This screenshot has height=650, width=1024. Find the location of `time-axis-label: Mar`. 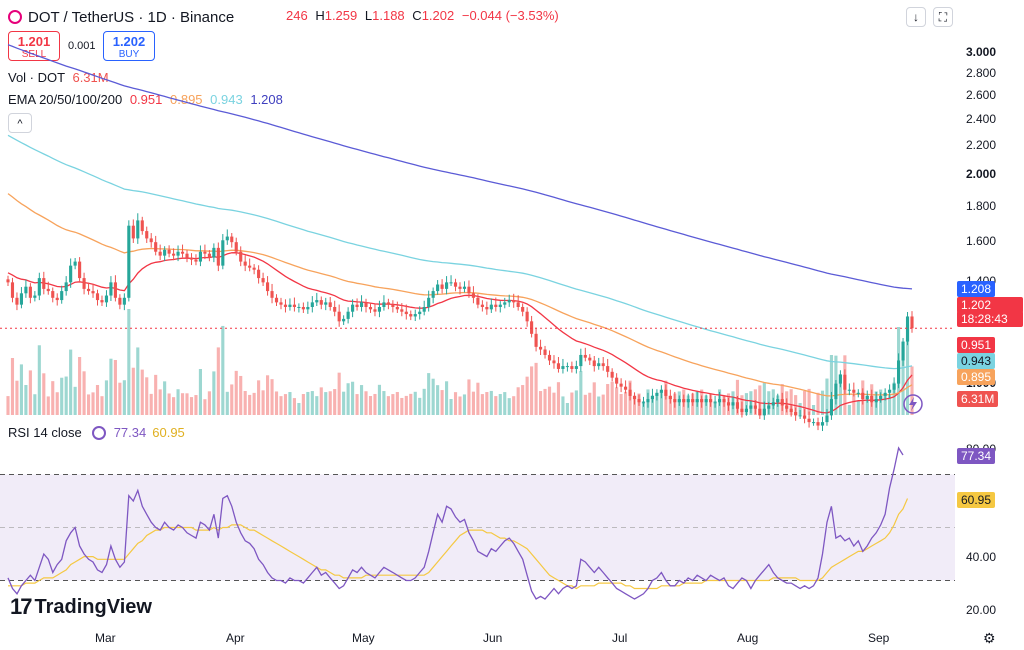

time-axis-label: Mar is located at coordinates (105, 638).